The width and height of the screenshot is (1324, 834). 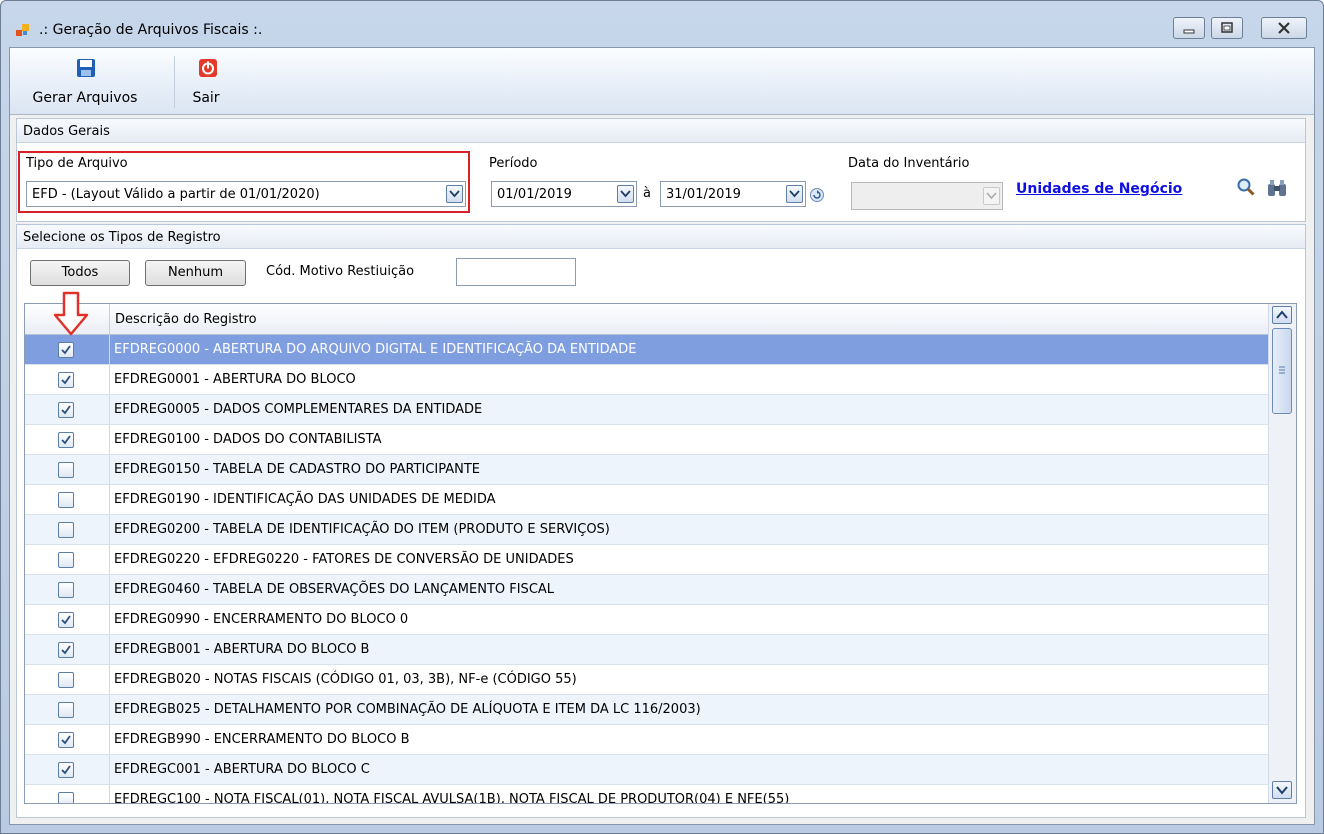 I want to click on scroll-up-button, so click(x=1282, y=315).